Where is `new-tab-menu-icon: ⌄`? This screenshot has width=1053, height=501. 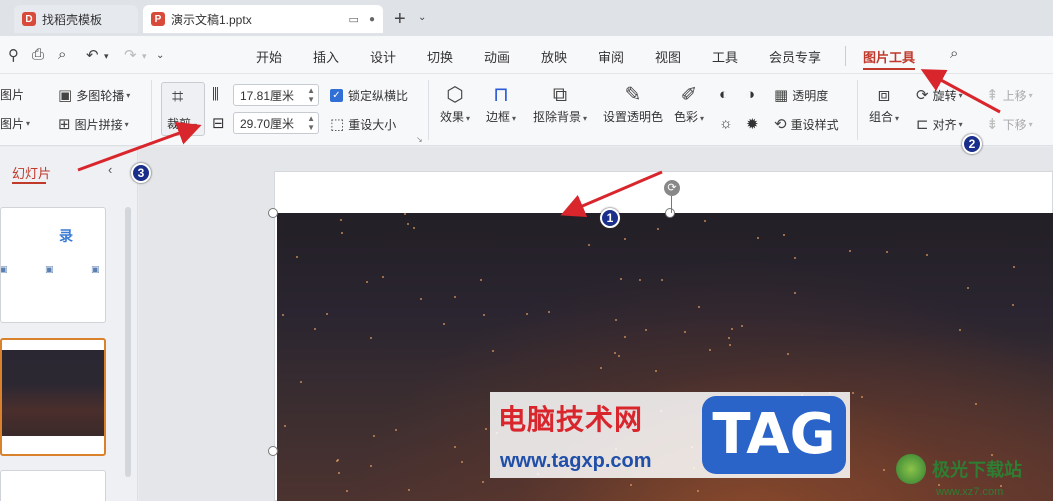 new-tab-menu-icon: ⌄ is located at coordinates (422, 17).